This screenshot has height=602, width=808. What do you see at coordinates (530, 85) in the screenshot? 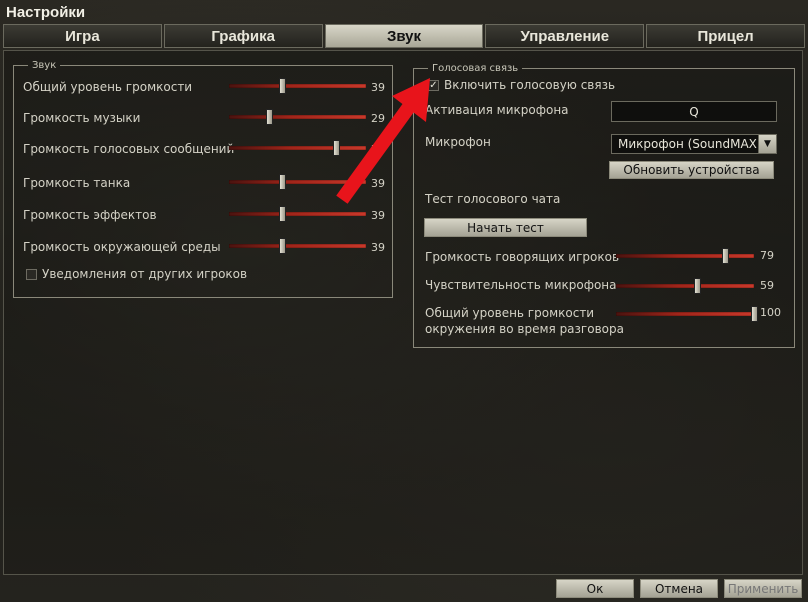
I see `enable-voice-label: Включить голосовую связь` at bounding box center [530, 85].